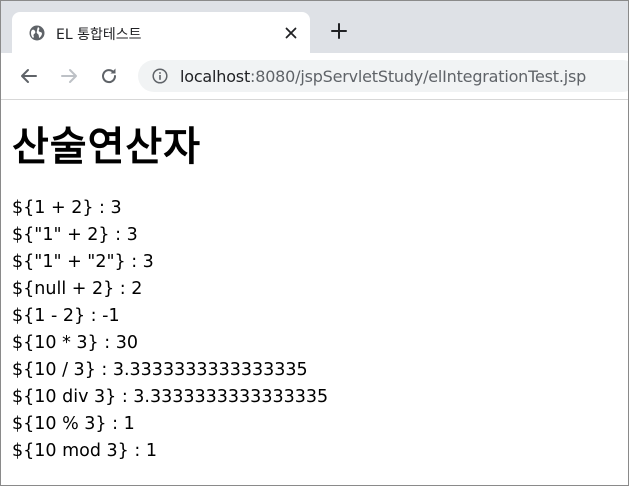  I want to click on result-line: ${"1" + 2} : 3, so click(75, 235).